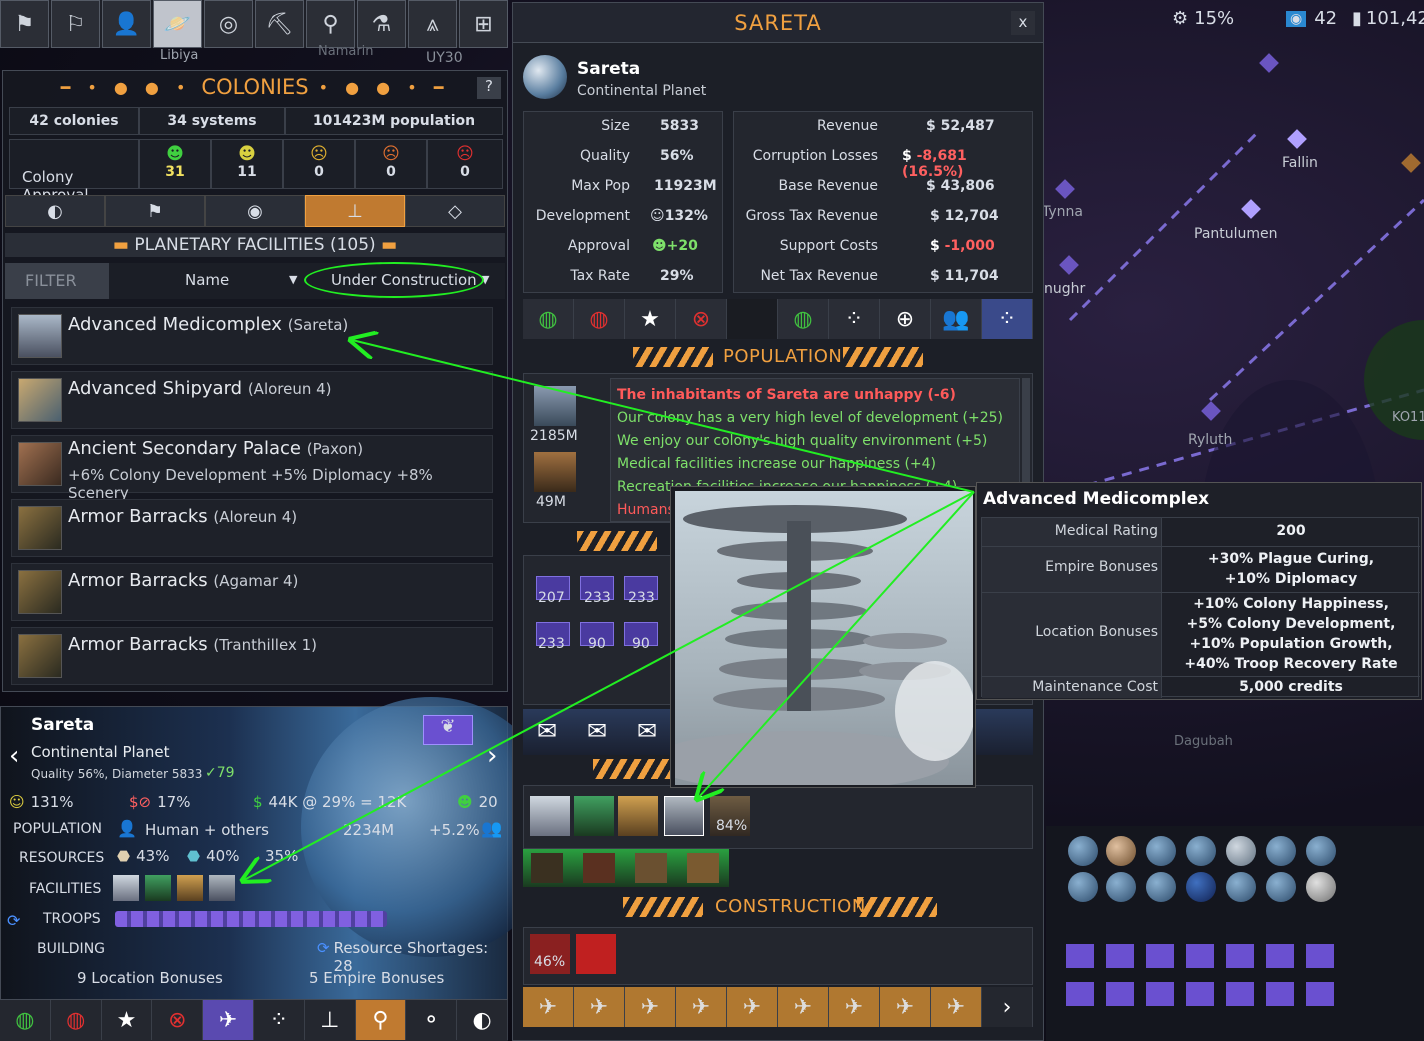  I want to click on resource-3: 35%, so click(281, 856).